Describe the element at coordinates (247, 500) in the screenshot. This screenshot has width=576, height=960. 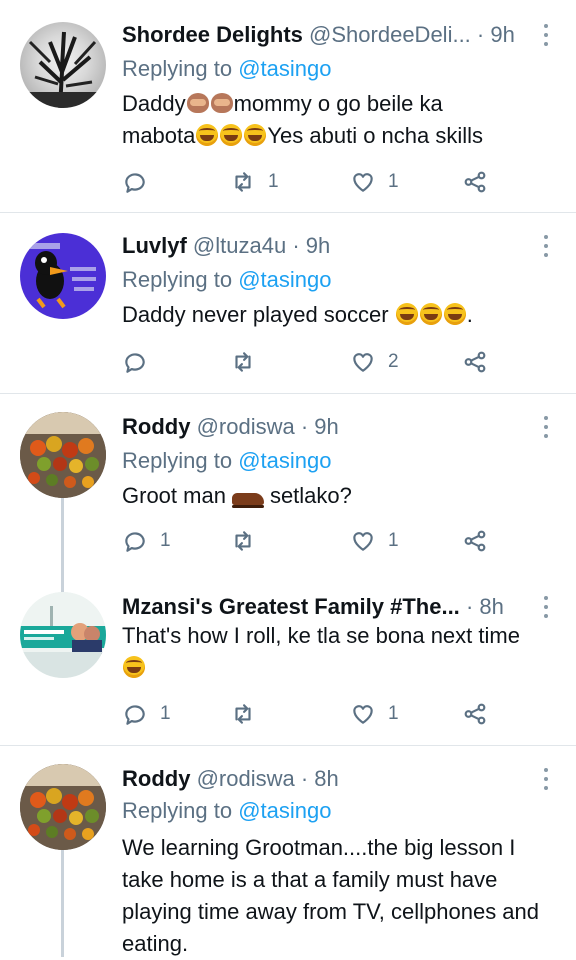
I see `shoe-emoji-icon` at that location.